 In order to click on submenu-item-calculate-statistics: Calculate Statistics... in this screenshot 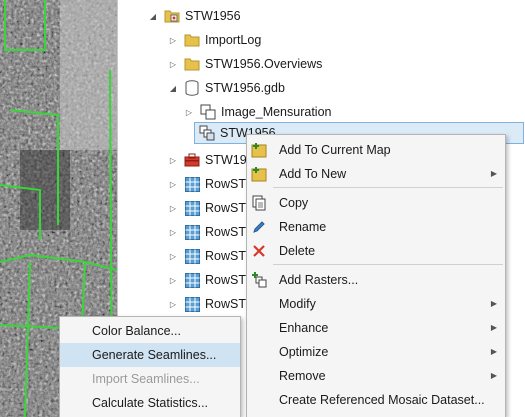, I will do `click(150, 403)`.